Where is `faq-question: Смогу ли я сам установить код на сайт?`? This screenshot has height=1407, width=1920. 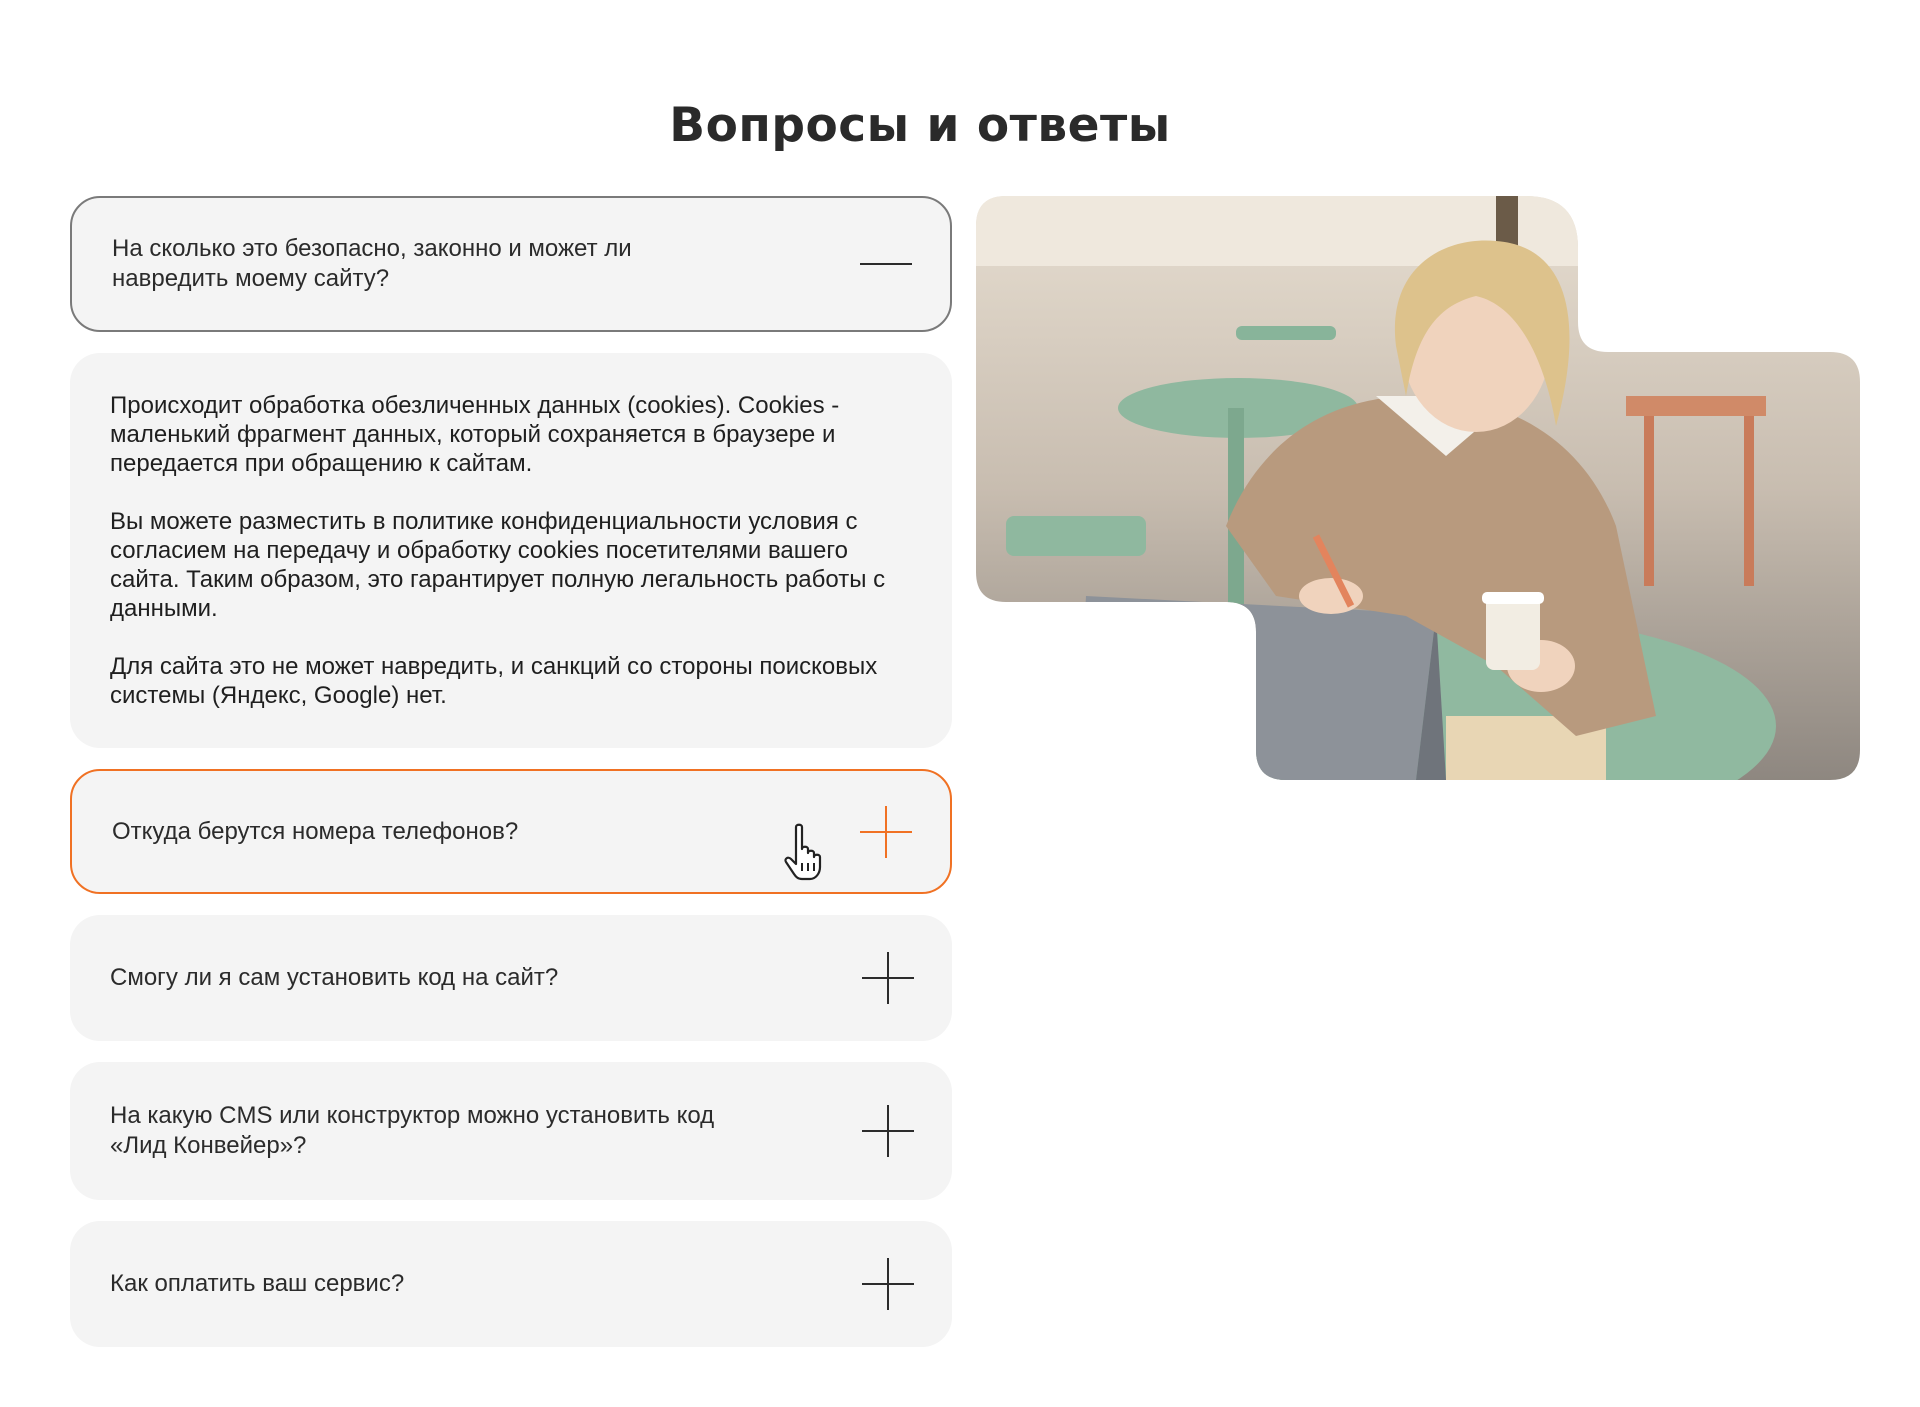
faq-question: Смогу ли я сам установить код на сайт? is located at coordinates (334, 977).